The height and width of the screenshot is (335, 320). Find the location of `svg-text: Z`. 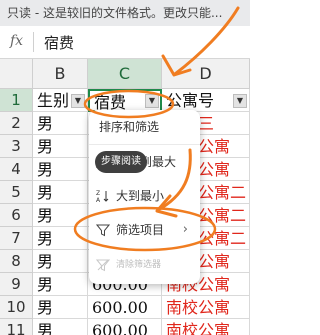

svg-text: Z is located at coordinates (98, 193).